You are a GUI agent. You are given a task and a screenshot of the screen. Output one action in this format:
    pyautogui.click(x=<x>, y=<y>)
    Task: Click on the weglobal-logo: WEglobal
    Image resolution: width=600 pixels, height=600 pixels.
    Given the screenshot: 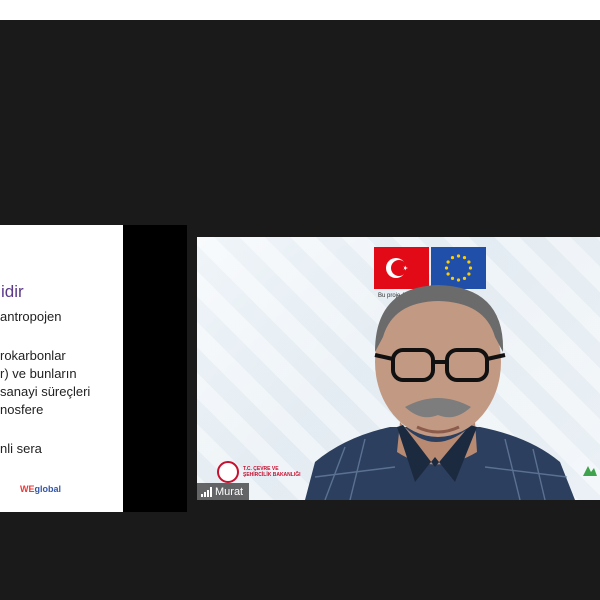 What is the action you would take?
    pyautogui.click(x=40, y=489)
    